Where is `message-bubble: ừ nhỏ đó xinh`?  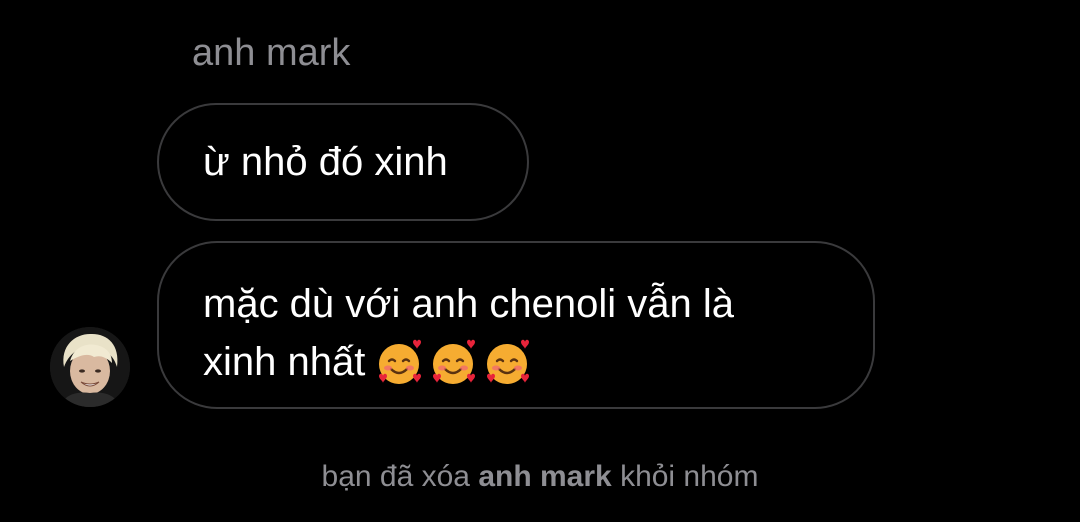
message-bubble: ừ nhỏ đó xinh is located at coordinates (343, 162).